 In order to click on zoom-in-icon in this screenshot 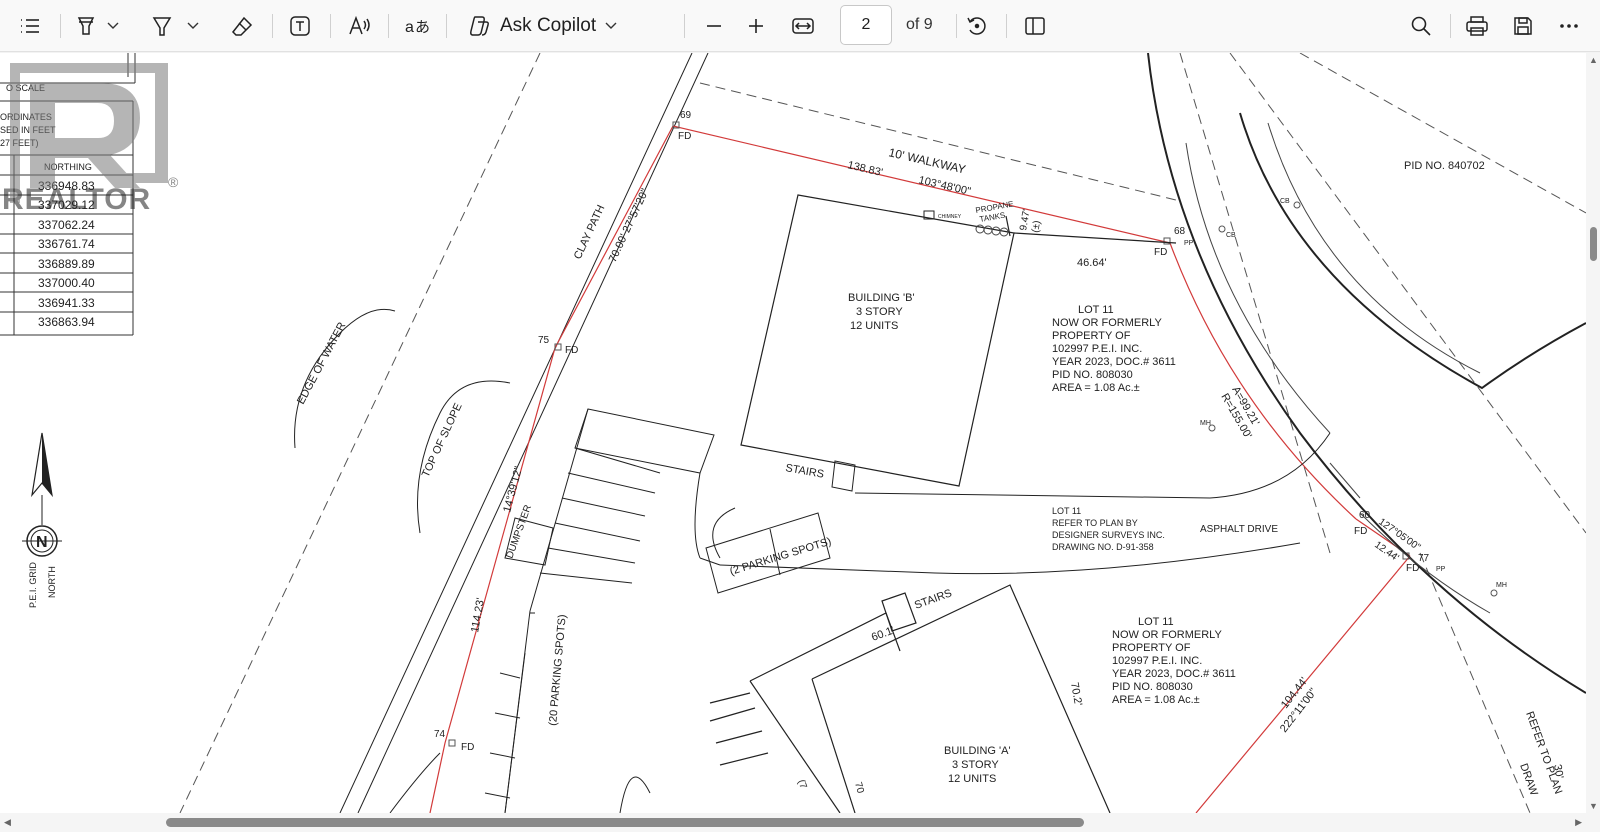, I will do `click(756, 26)`.